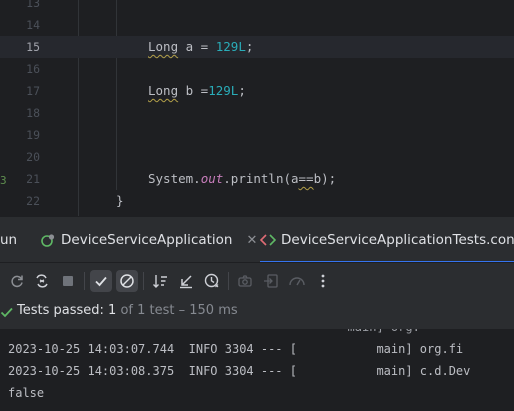 This screenshot has width=514, height=411. Describe the element at coordinates (257, 7) in the screenshot. I see `code-line: 13` at that location.